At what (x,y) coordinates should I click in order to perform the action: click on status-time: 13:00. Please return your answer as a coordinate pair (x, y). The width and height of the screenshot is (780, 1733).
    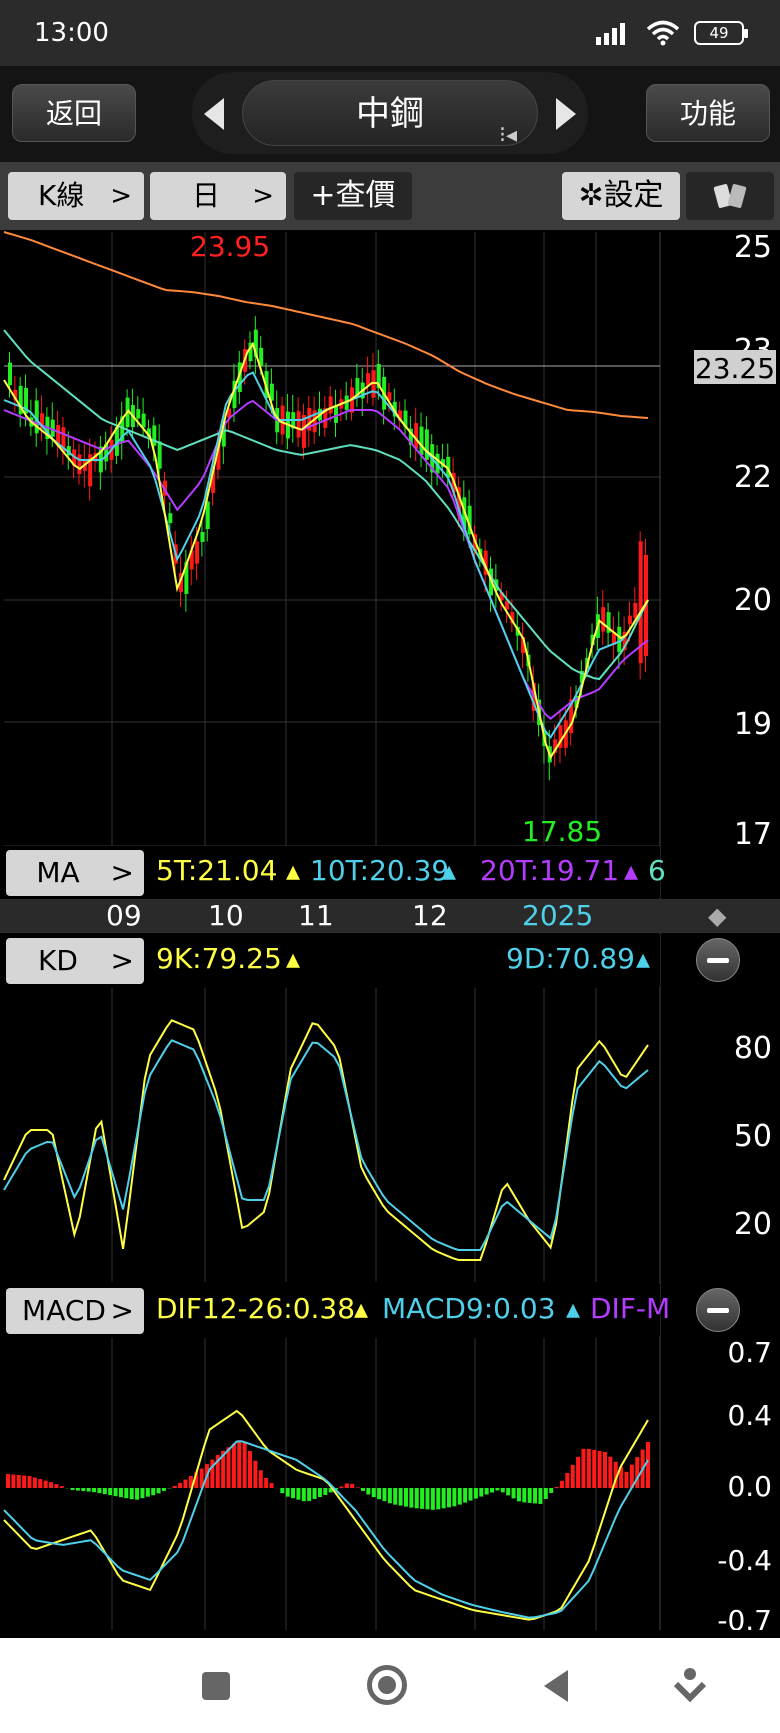
    Looking at the image, I should click on (71, 33).